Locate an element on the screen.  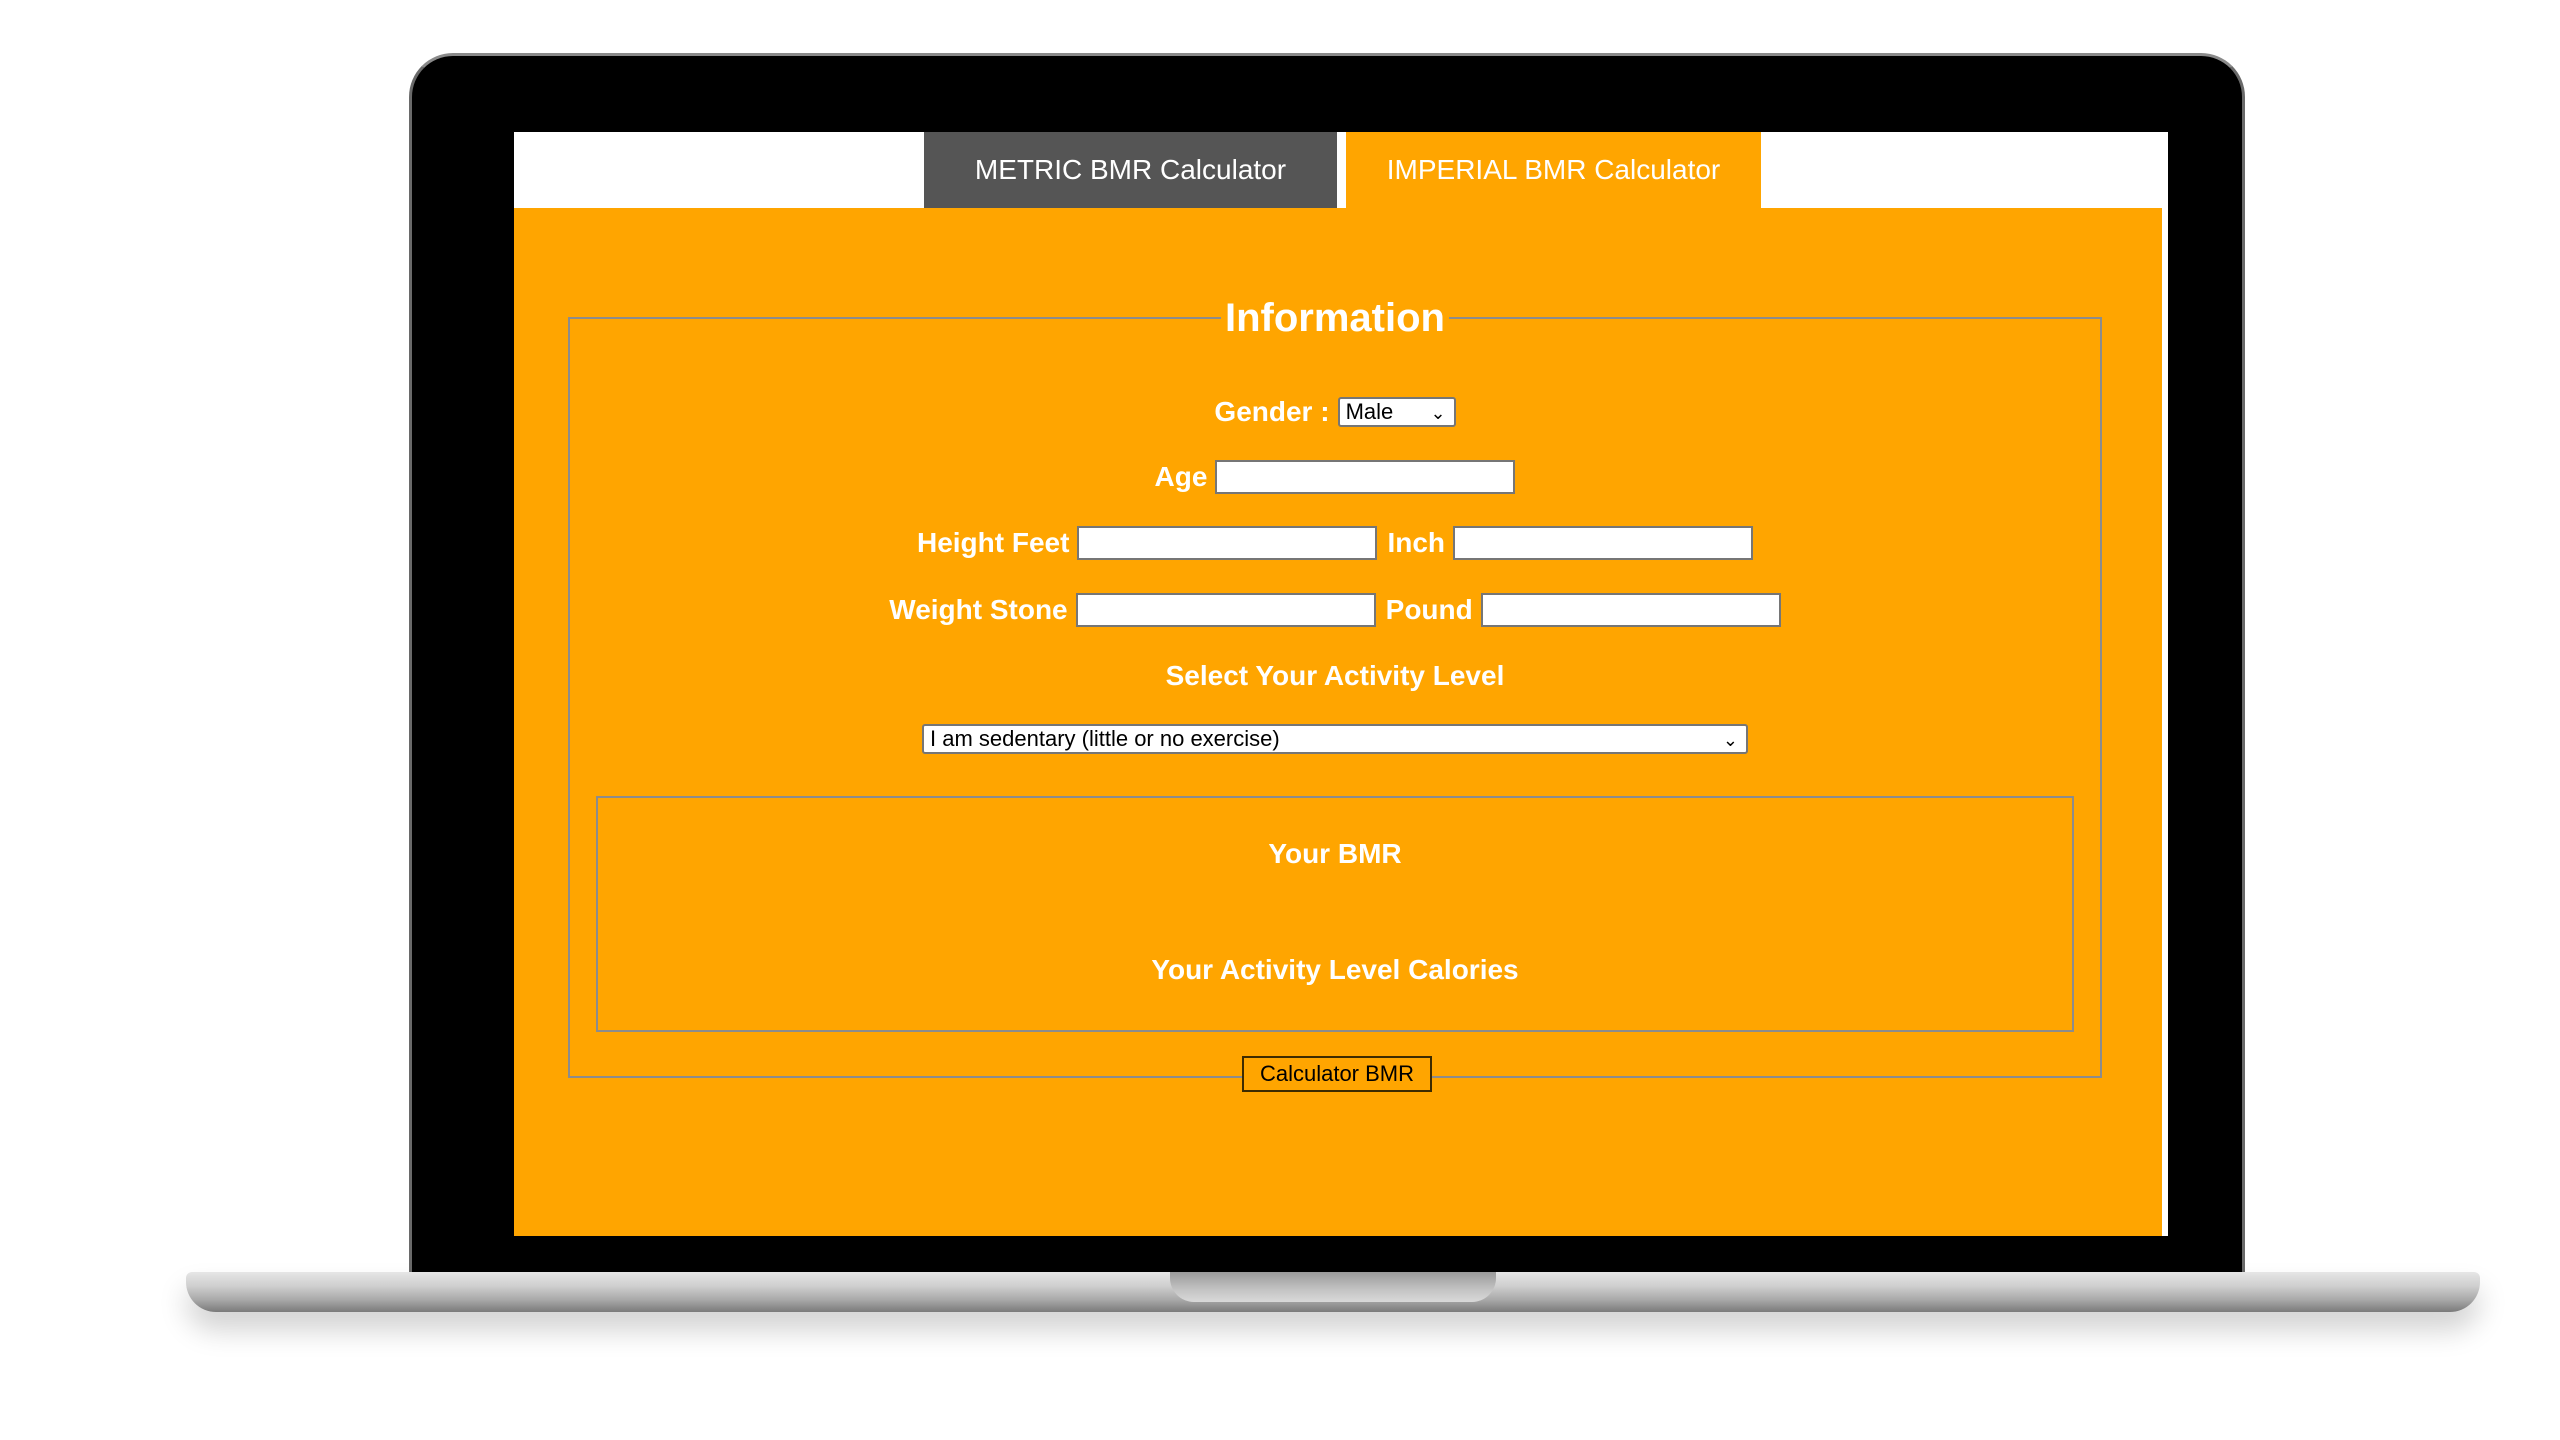
tab-imperial-label: IMPERIAL BMR Calculator is located at coordinates (1553, 169).